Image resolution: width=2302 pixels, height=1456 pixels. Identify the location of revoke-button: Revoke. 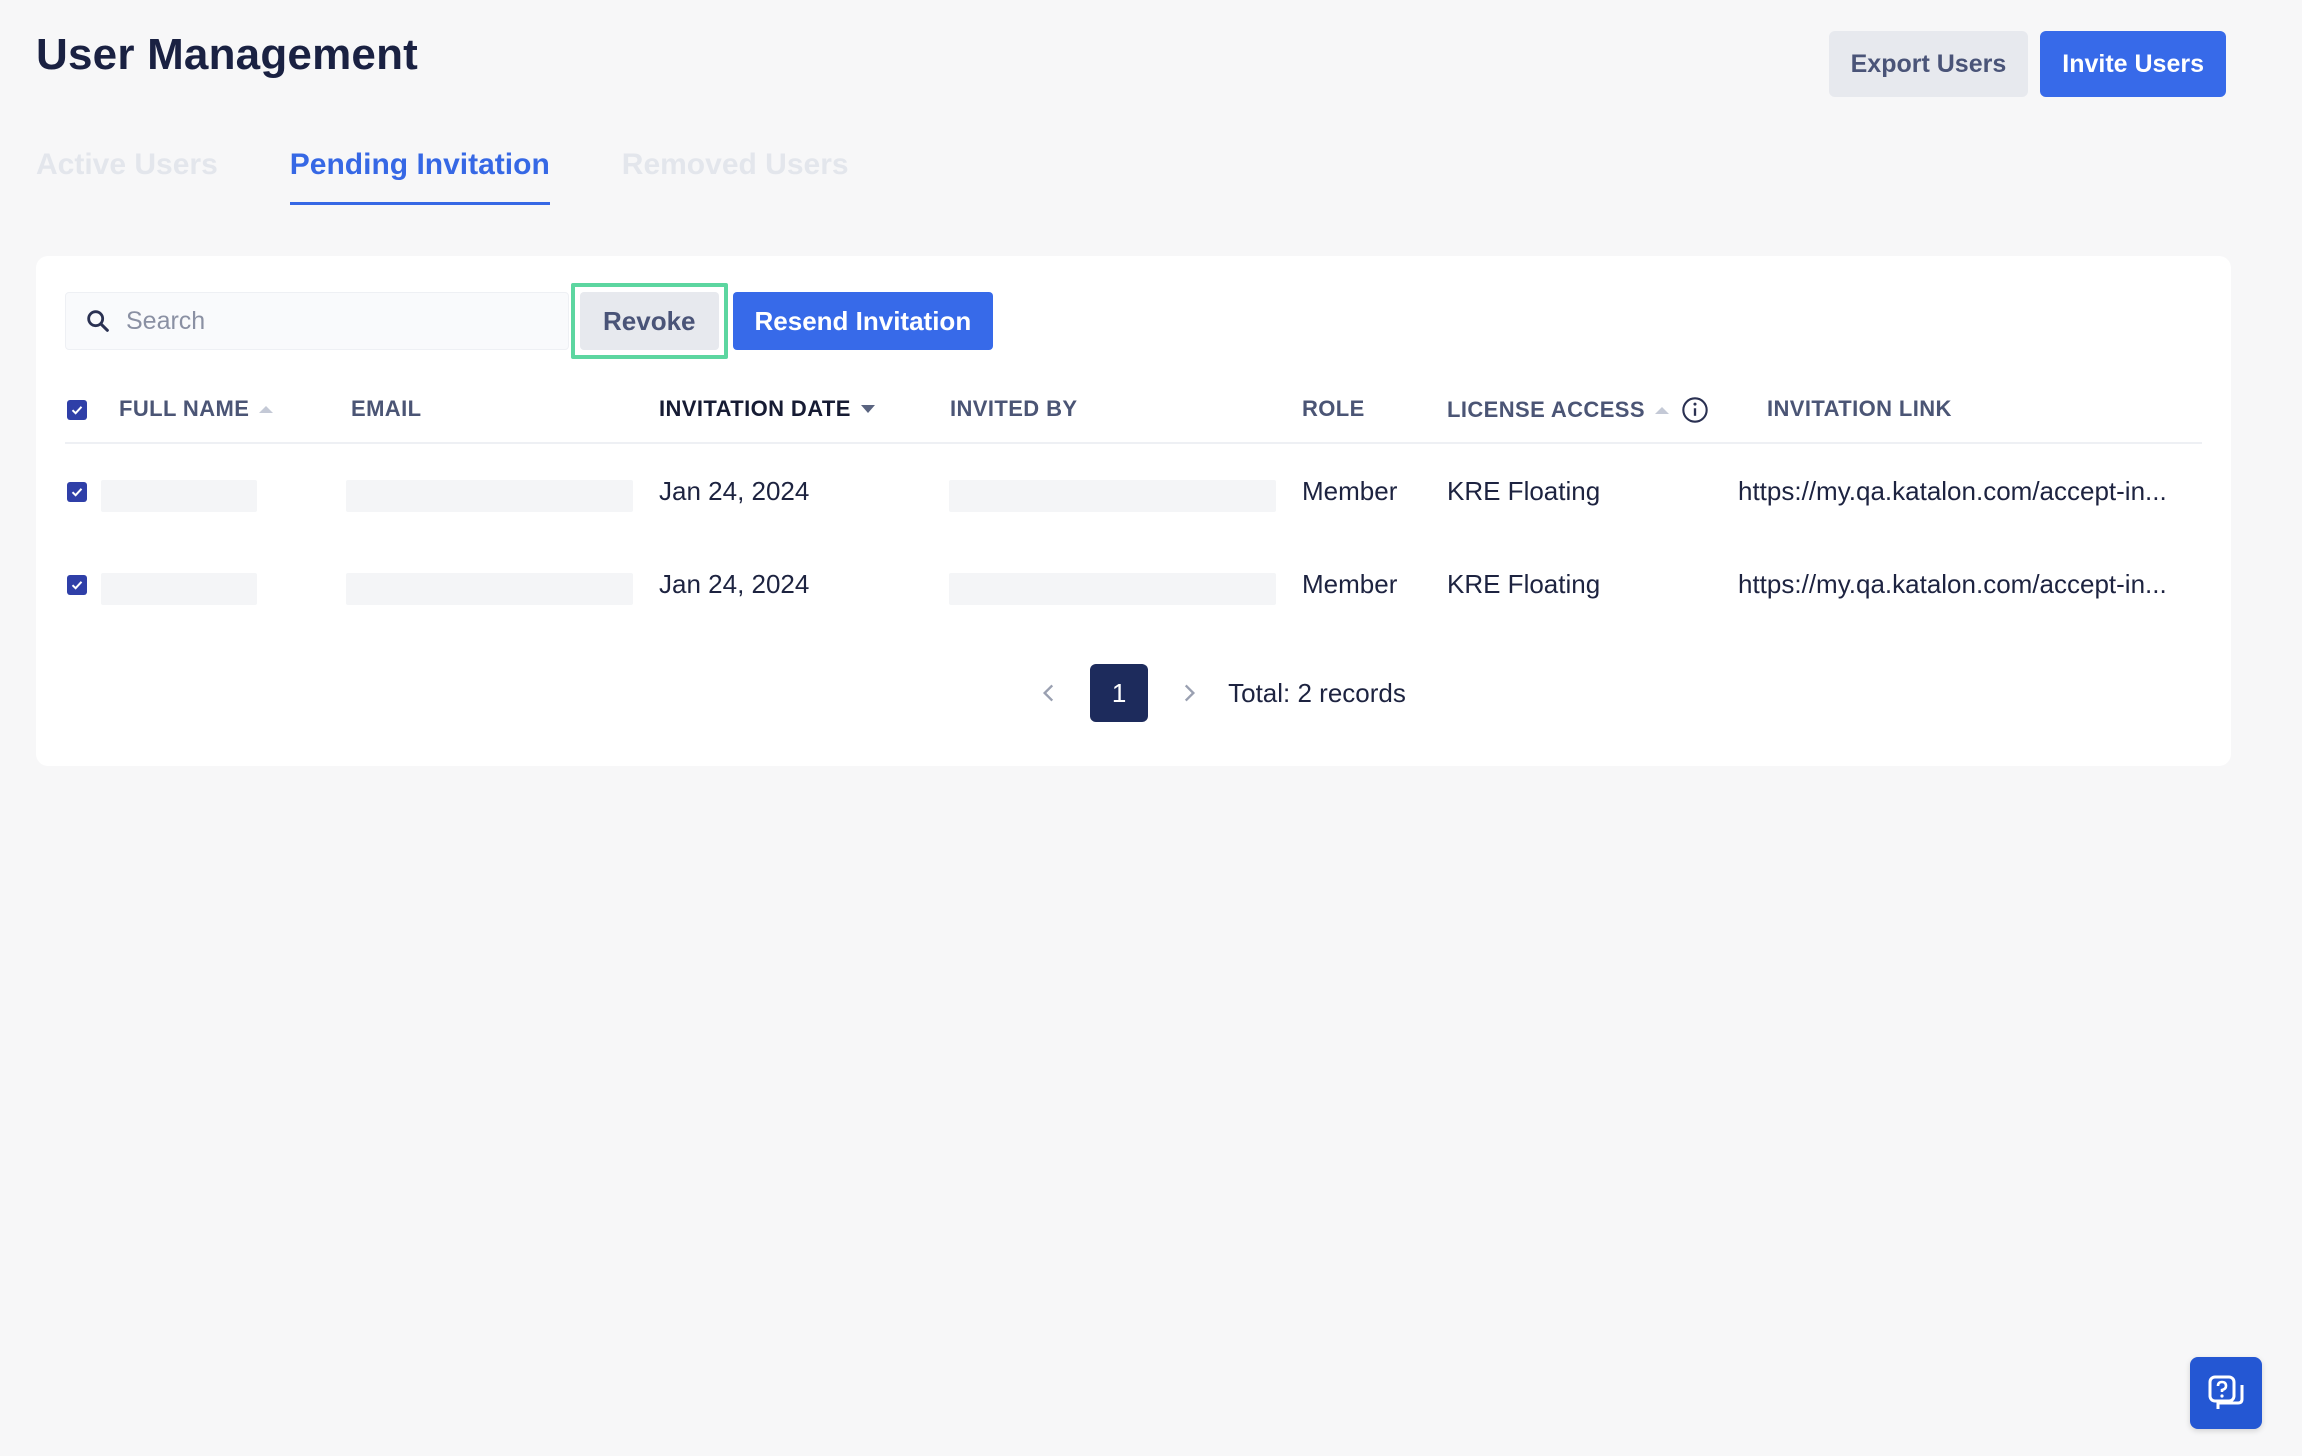
(649, 321).